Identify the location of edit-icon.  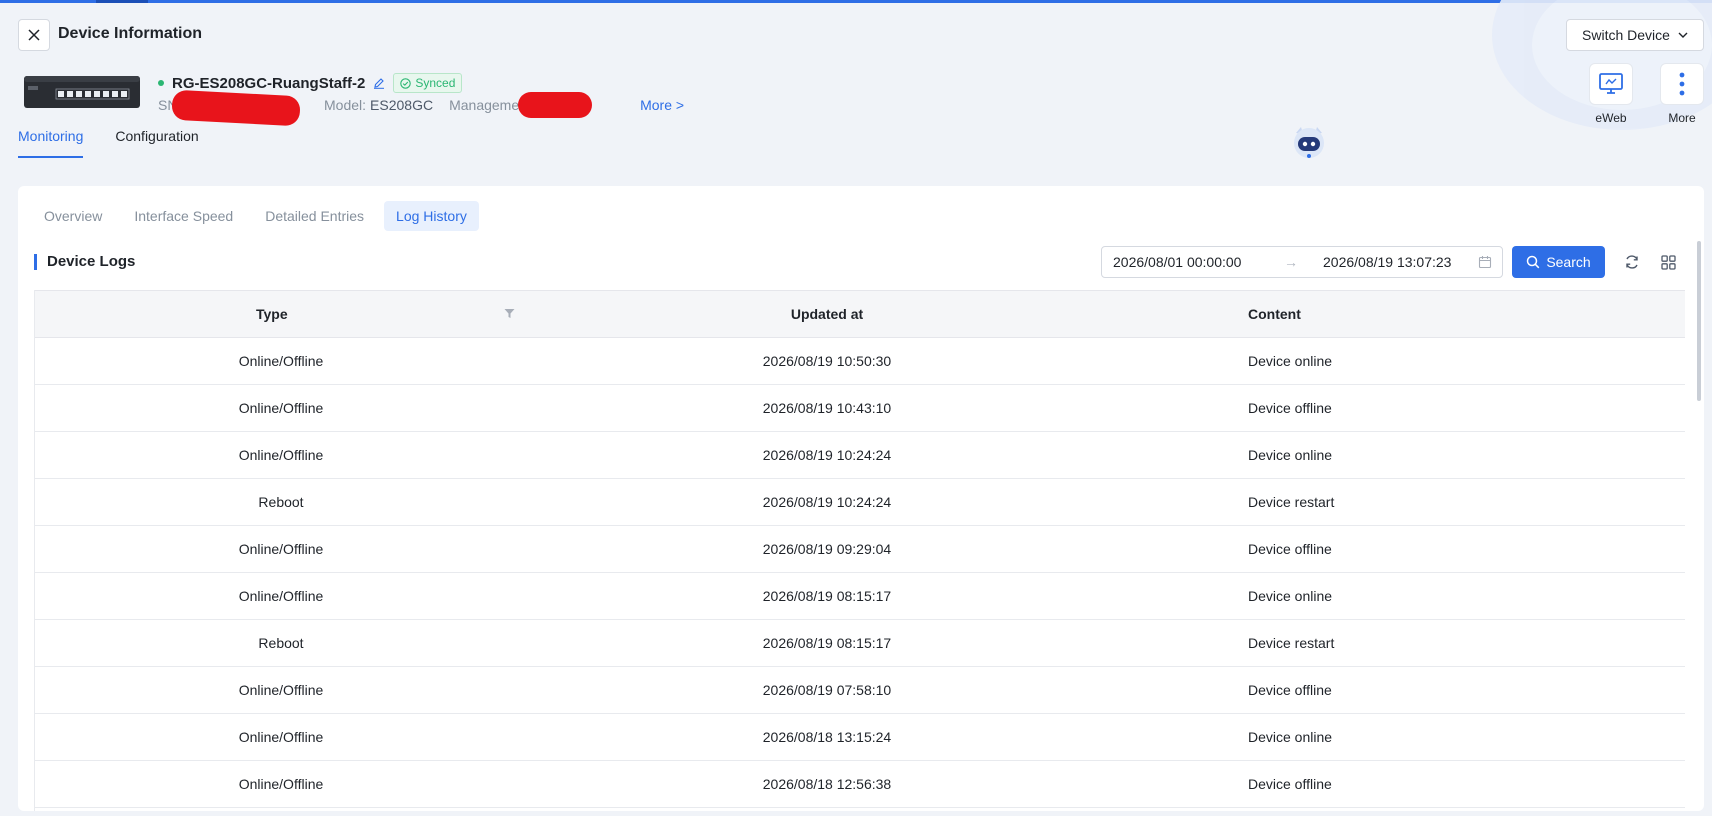
(379, 83).